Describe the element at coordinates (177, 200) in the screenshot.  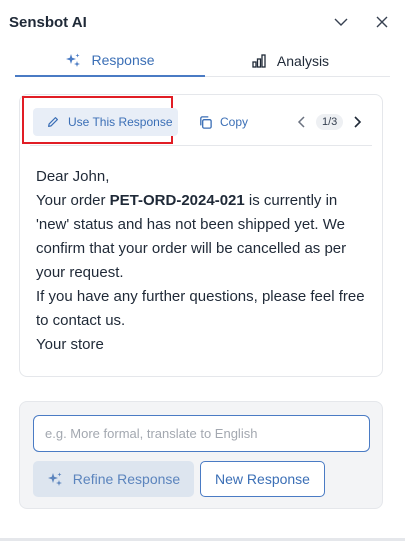
I see `order-id: PET-ORD-2024-021` at that location.